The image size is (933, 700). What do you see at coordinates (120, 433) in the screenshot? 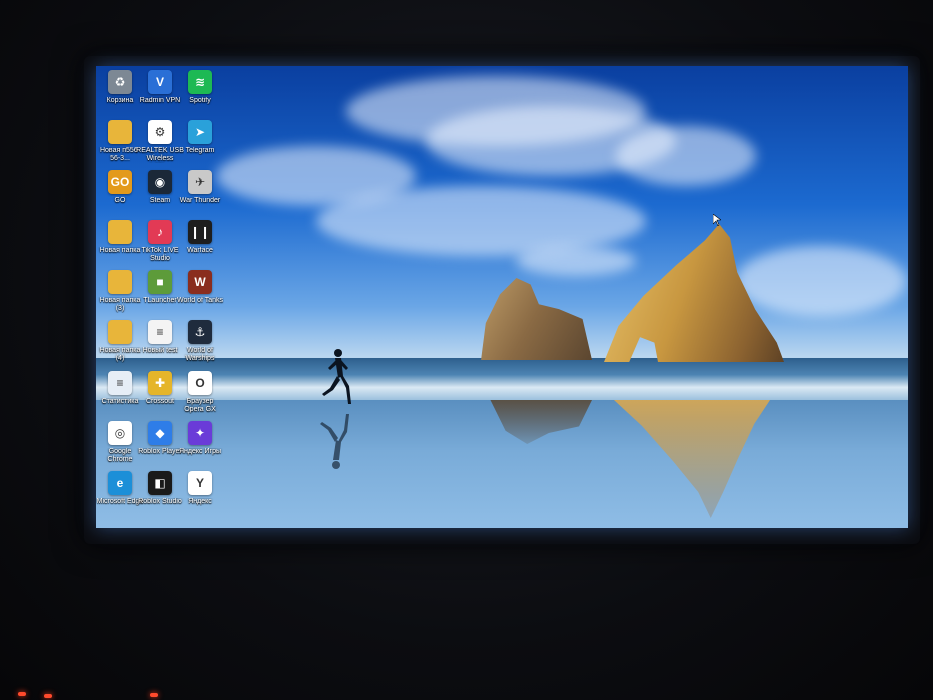
I see `google-chrome-icon: ◎` at bounding box center [120, 433].